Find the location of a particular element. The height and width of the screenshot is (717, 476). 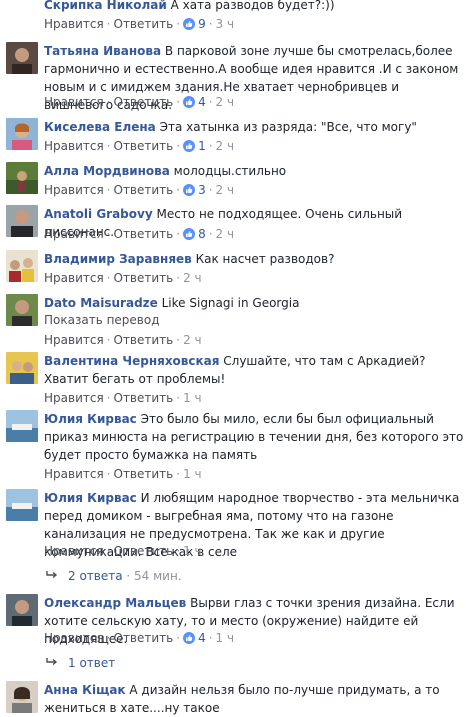

comment-author: Валентина Черняховская is located at coordinates (131, 361).